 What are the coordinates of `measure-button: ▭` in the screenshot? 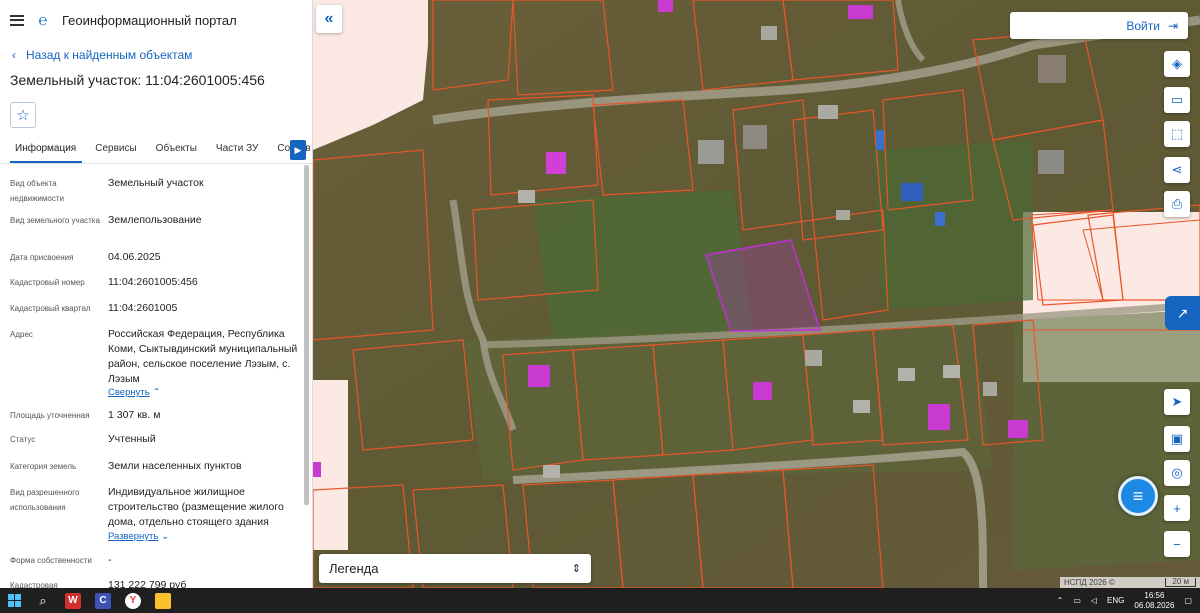 It's located at (1177, 100).